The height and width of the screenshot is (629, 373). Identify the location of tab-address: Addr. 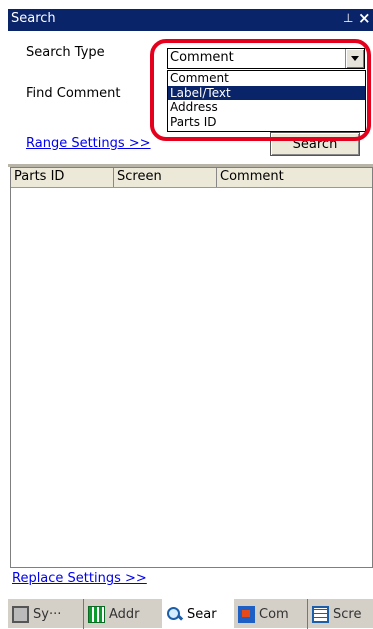
(123, 614).